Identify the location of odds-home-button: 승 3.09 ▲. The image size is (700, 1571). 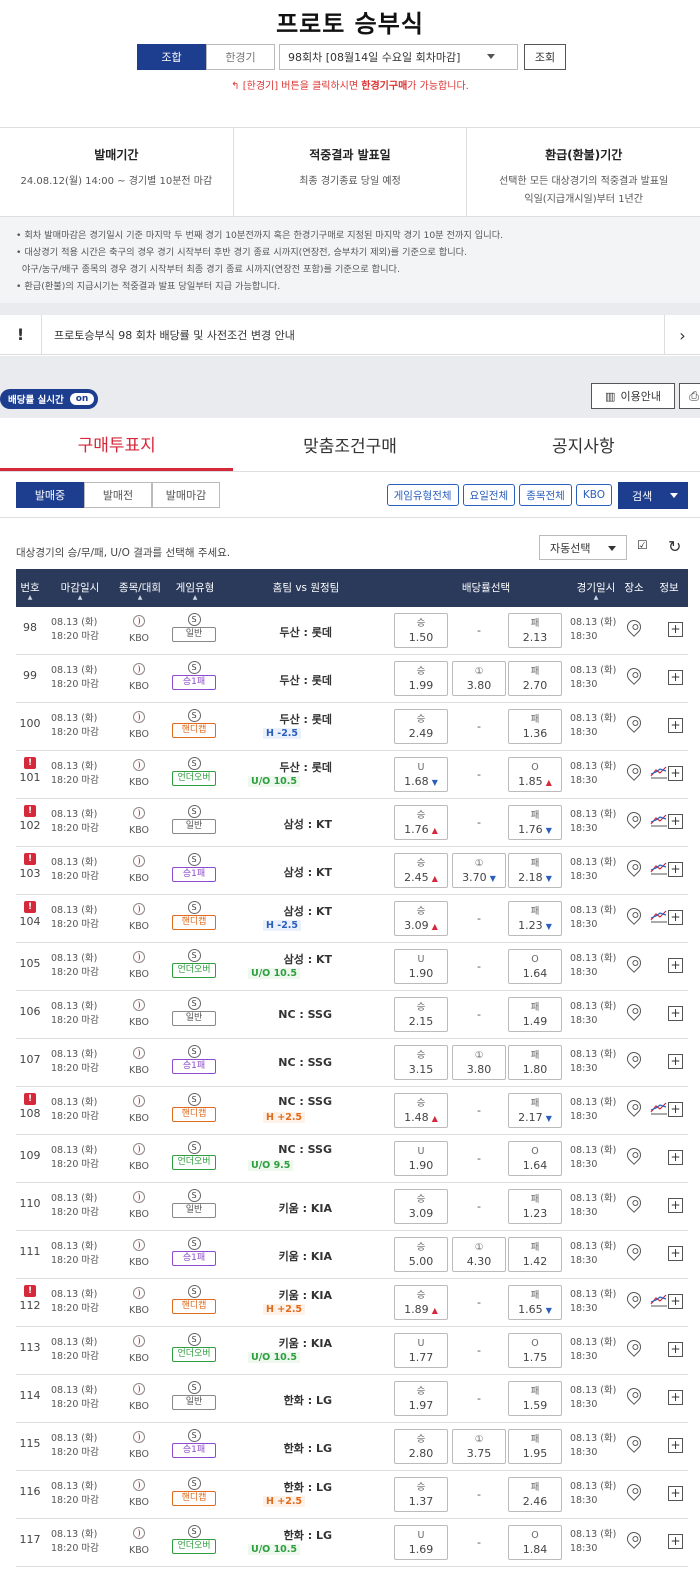
(421, 918).